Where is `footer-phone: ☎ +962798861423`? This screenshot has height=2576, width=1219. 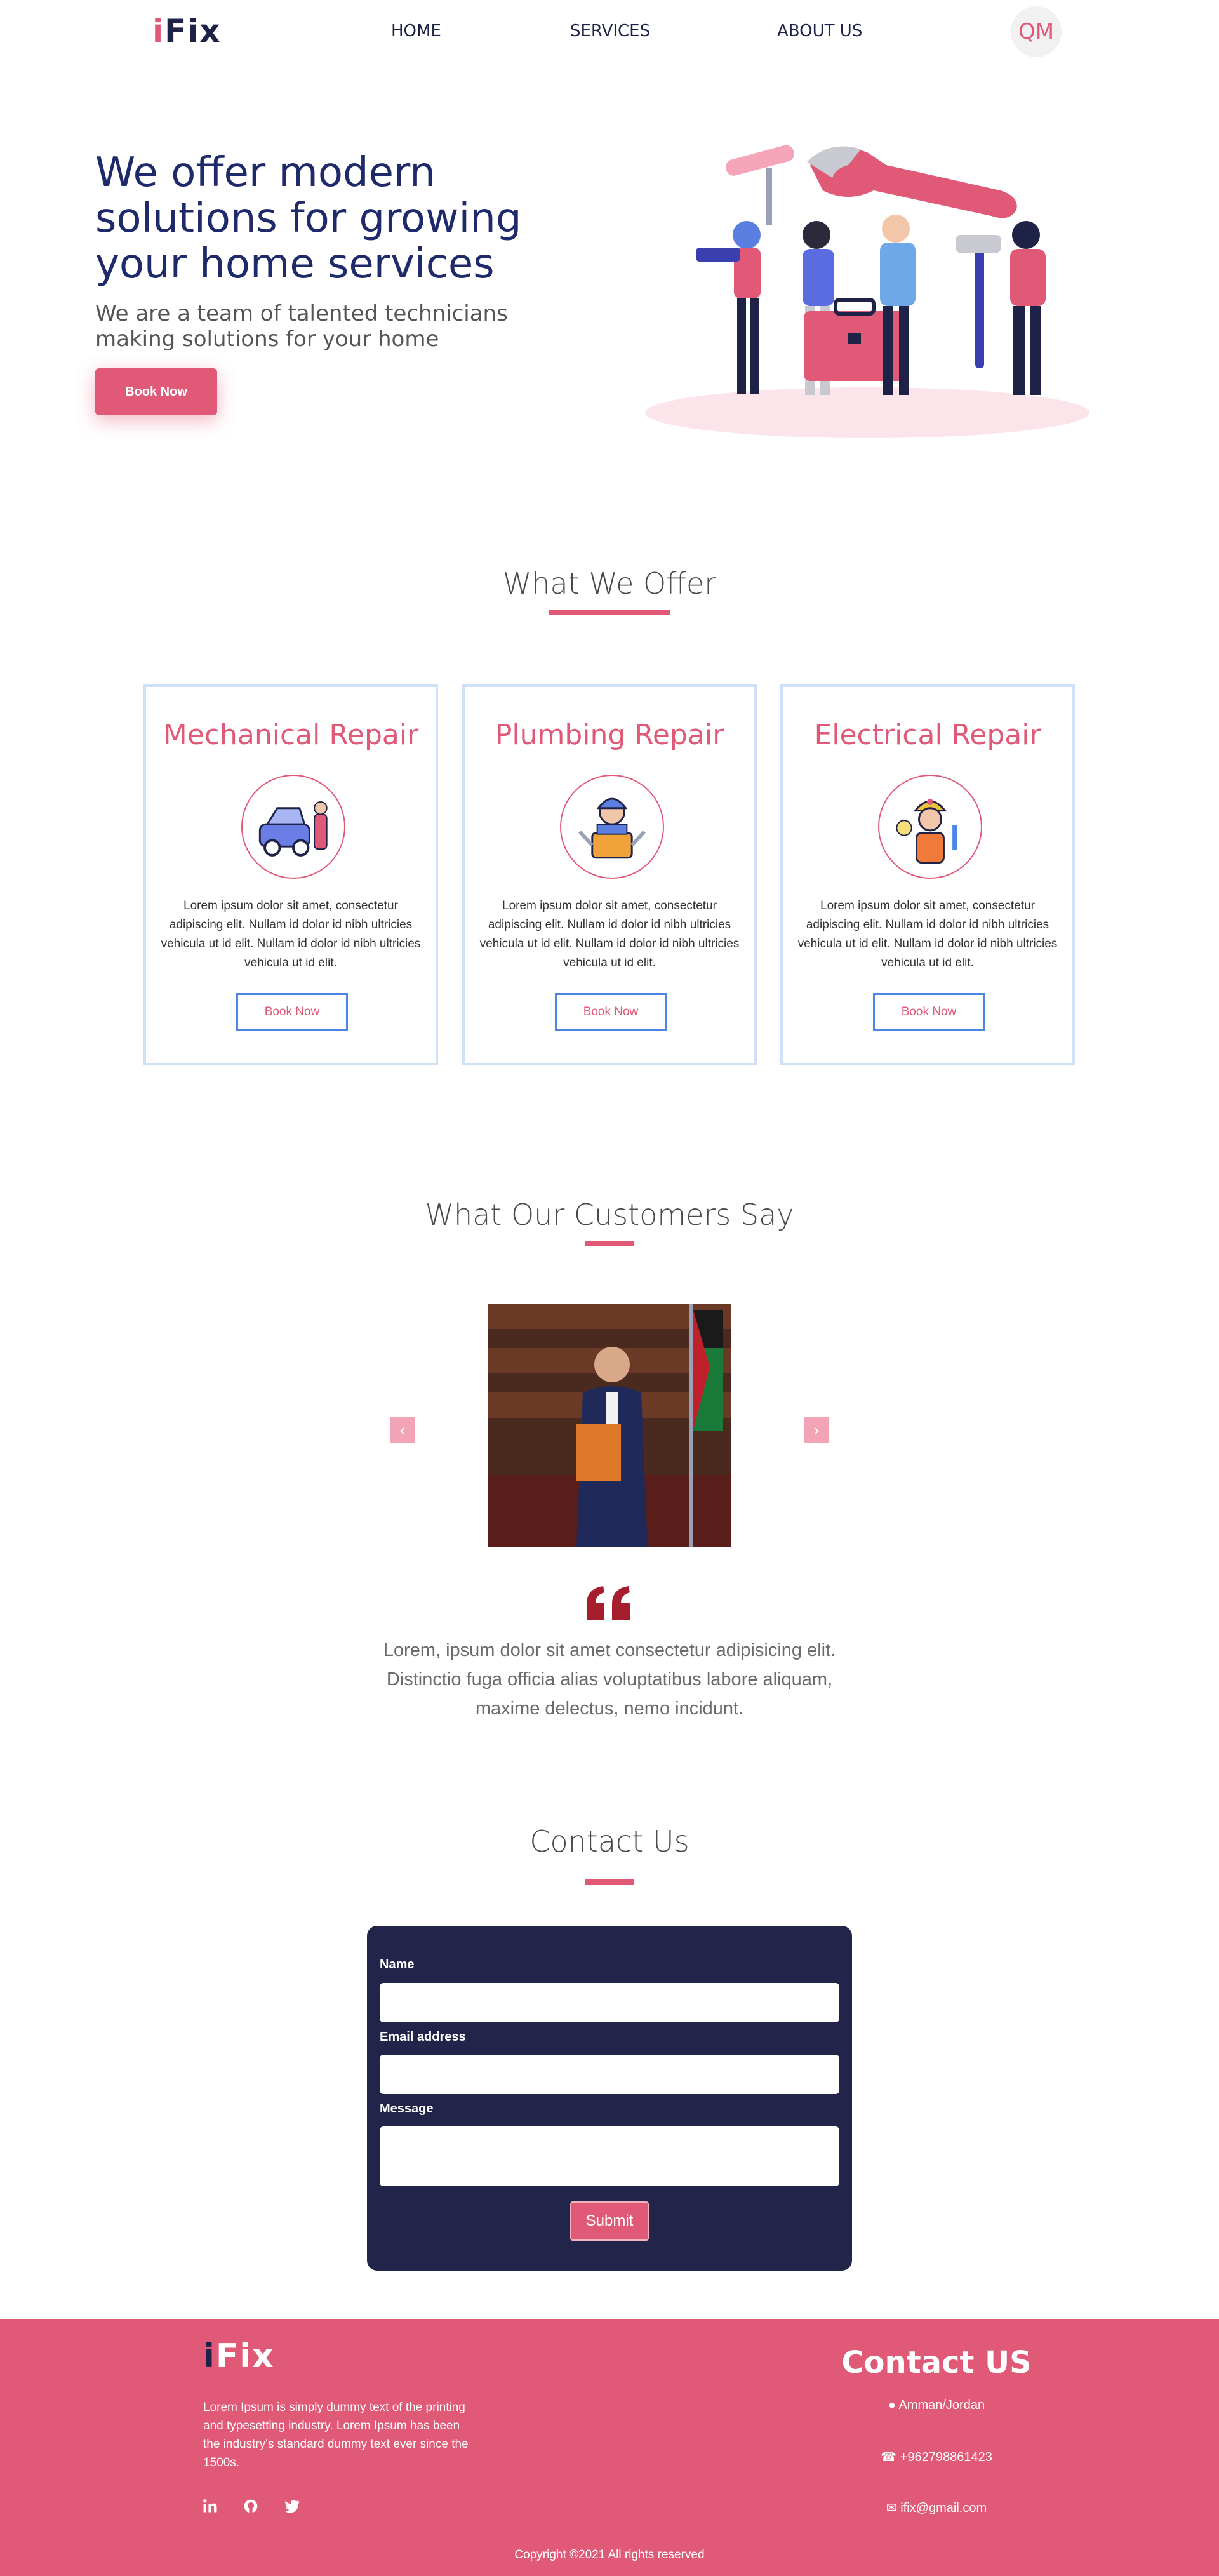
footer-phone: ☎ +962798861423 is located at coordinates (936, 2457).